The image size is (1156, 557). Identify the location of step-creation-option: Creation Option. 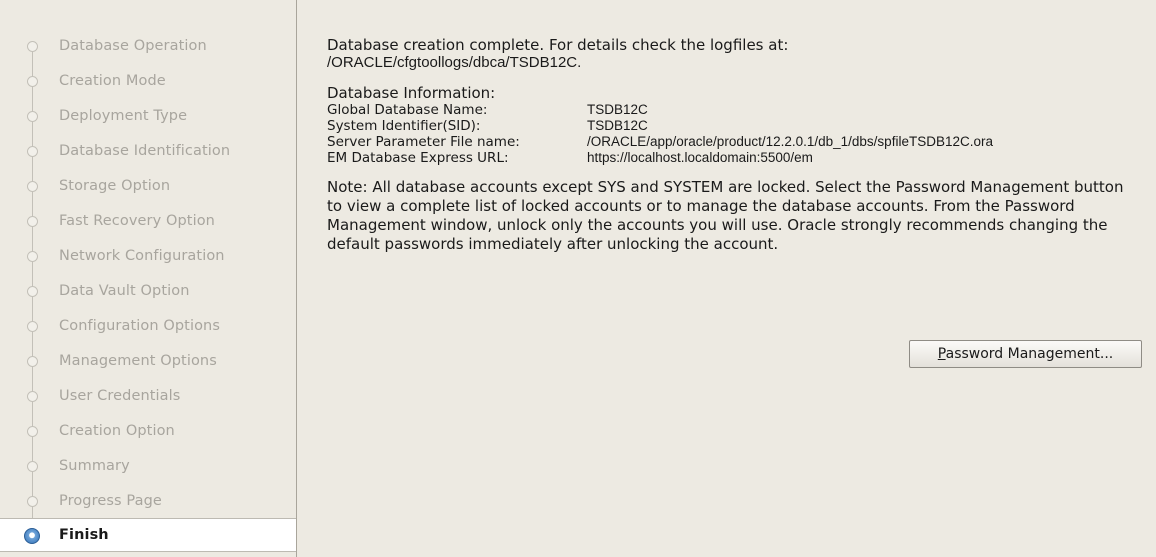
(148, 431).